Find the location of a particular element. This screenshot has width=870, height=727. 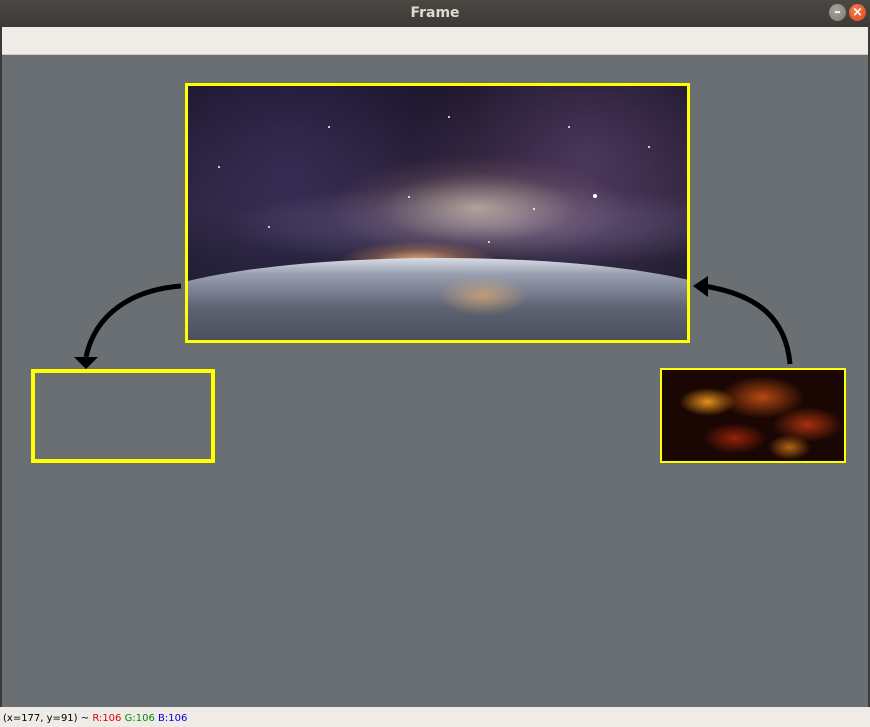

minimize-icon: – is located at coordinates (837, 12).